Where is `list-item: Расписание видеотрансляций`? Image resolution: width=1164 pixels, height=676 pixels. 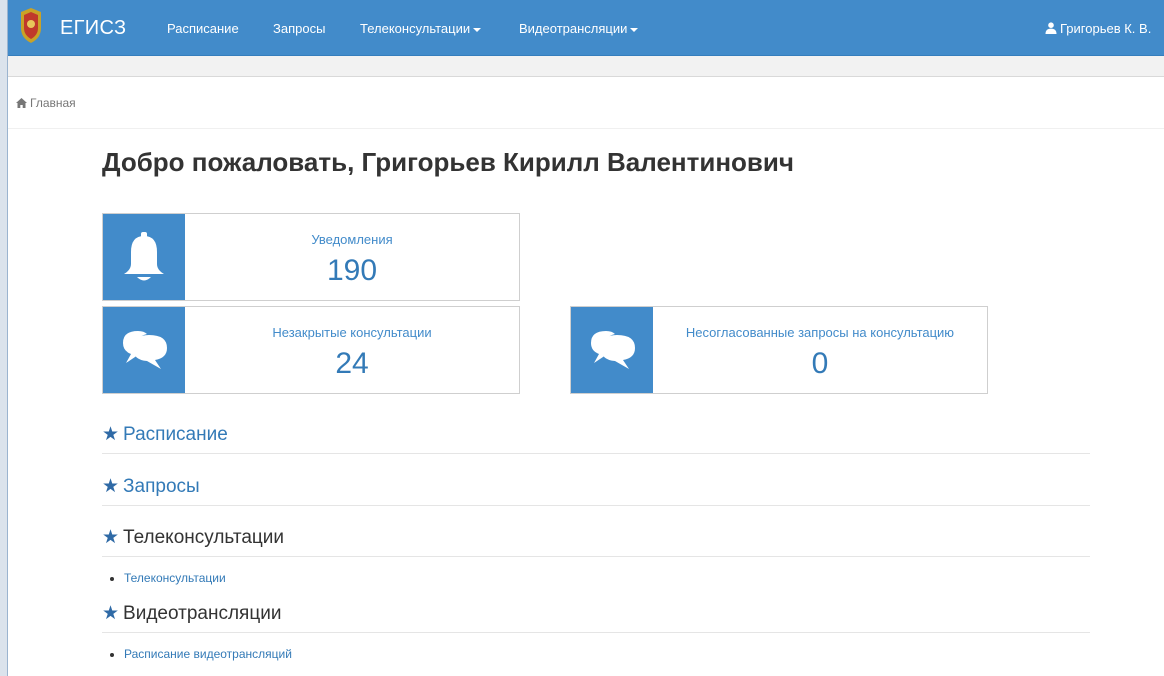
list-item: Расписание видеотрансляций is located at coordinates (607, 654).